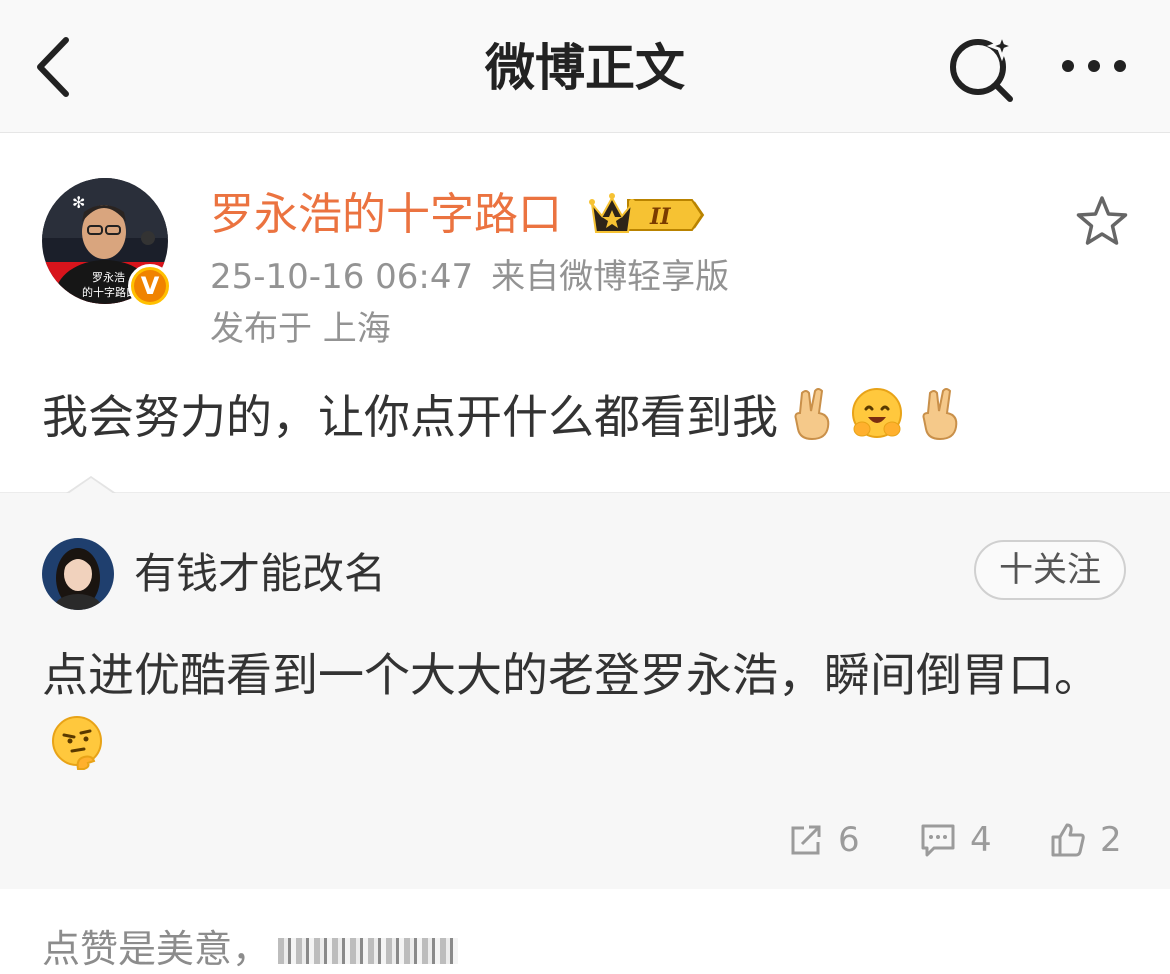  Describe the element at coordinates (1111, 840) in the screenshot. I see `like-count: 2` at that location.